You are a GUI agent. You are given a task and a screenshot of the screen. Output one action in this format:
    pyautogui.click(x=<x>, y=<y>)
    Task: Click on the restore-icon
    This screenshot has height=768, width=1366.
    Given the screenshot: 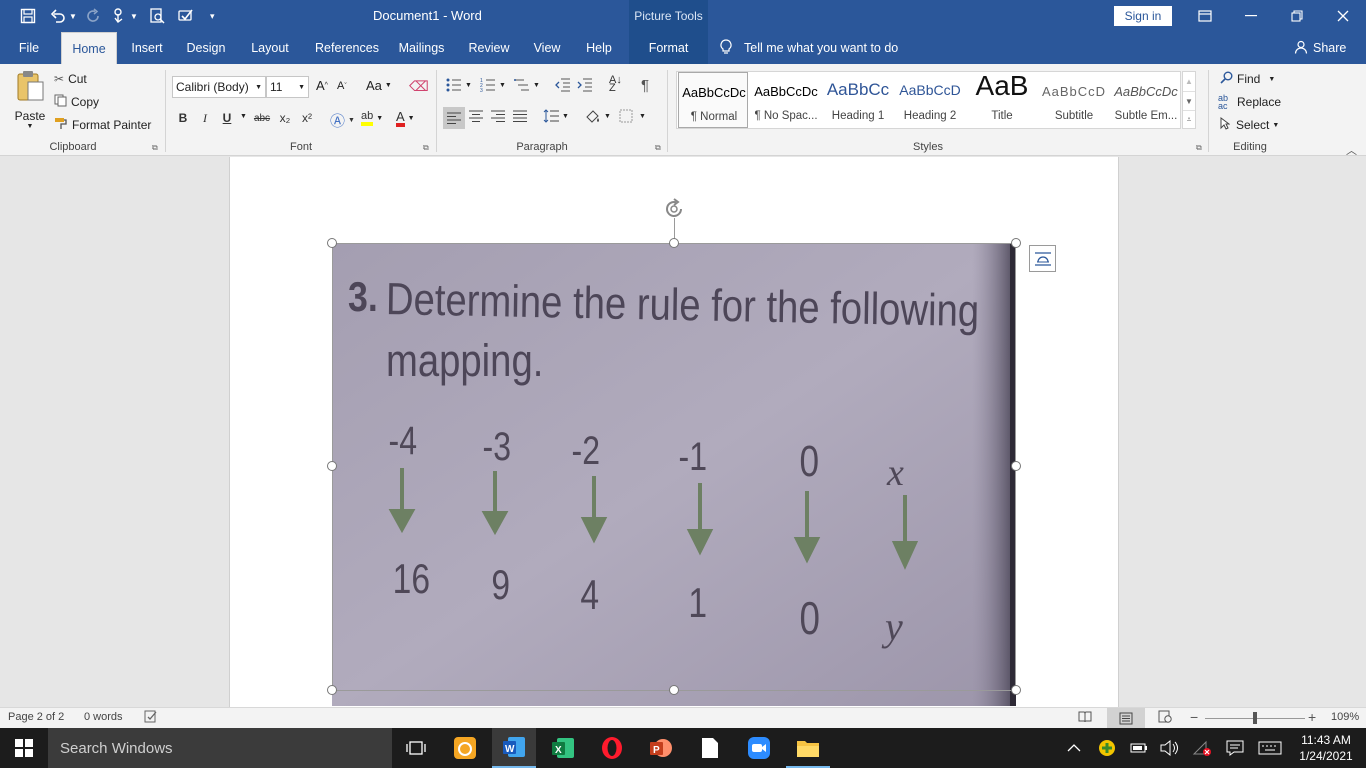 What is the action you would take?
    pyautogui.click(x=1297, y=16)
    